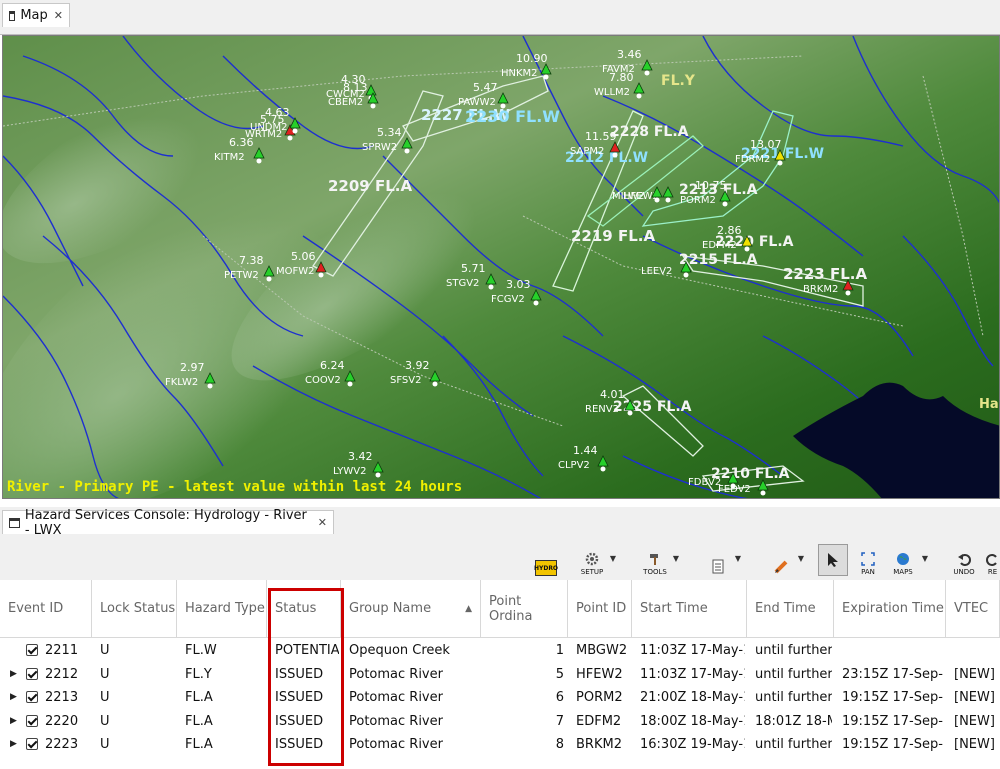 The height and width of the screenshot is (769, 1000). Describe the element at coordinates (790, 609) in the screenshot. I see `column-header-end: End Time` at that location.